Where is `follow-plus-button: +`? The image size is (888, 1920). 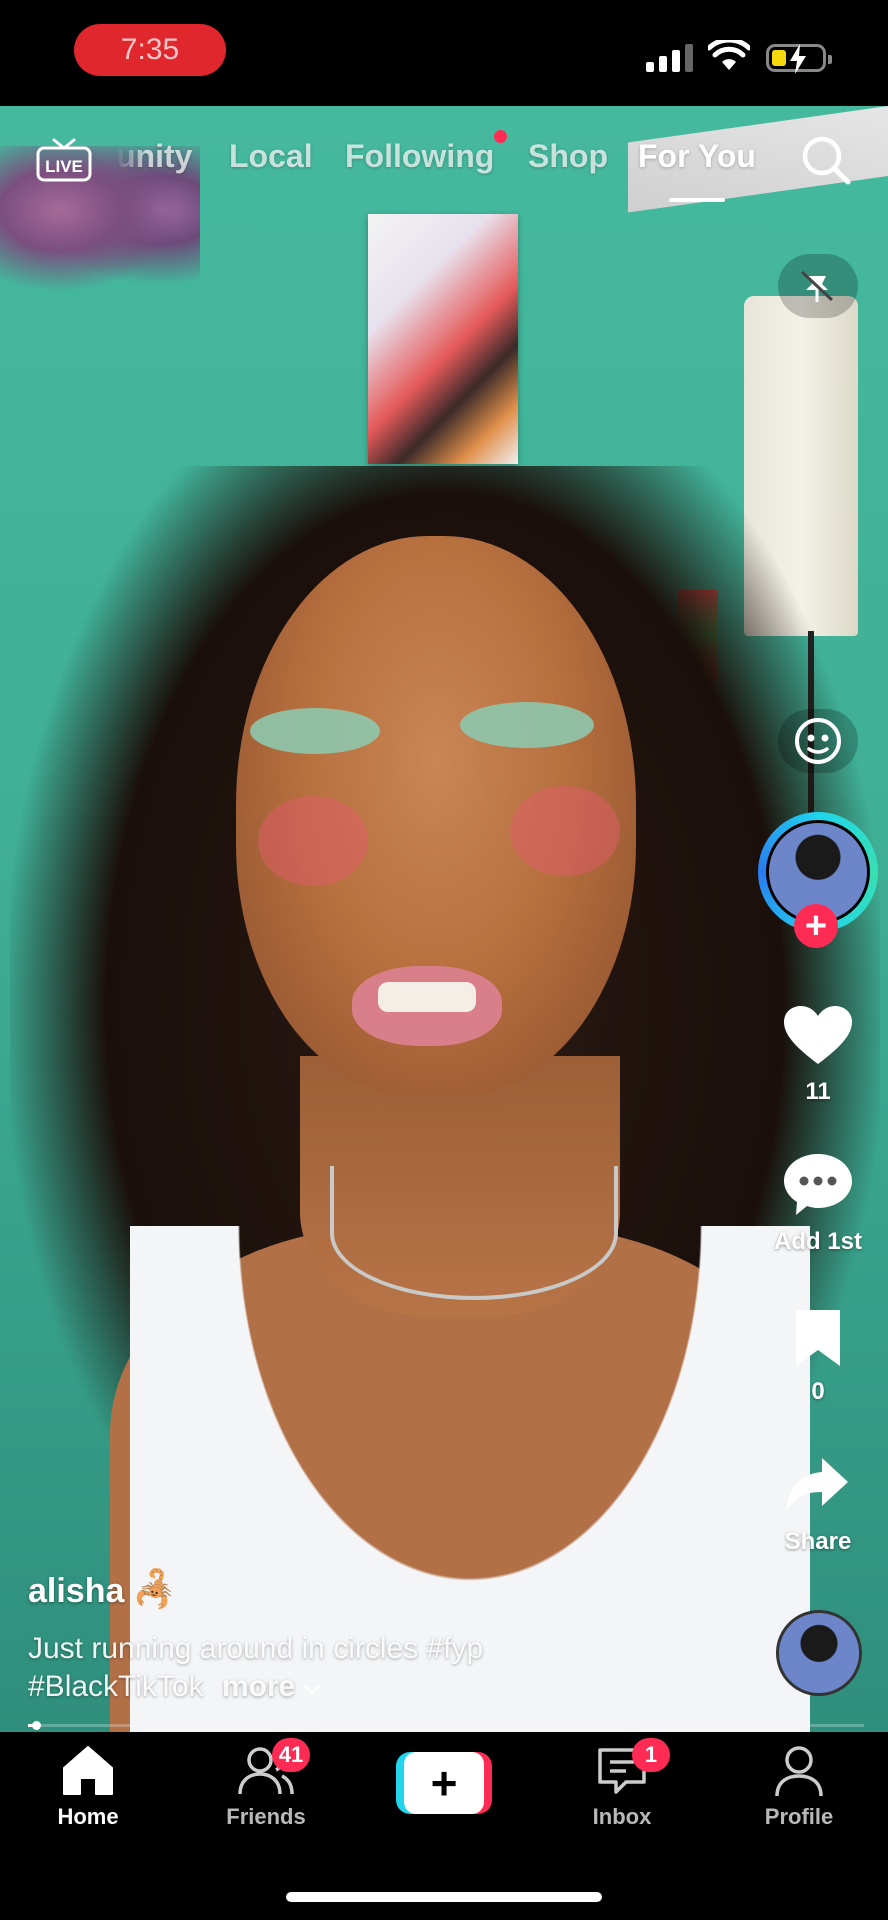
follow-plus-button: + is located at coordinates (816, 926).